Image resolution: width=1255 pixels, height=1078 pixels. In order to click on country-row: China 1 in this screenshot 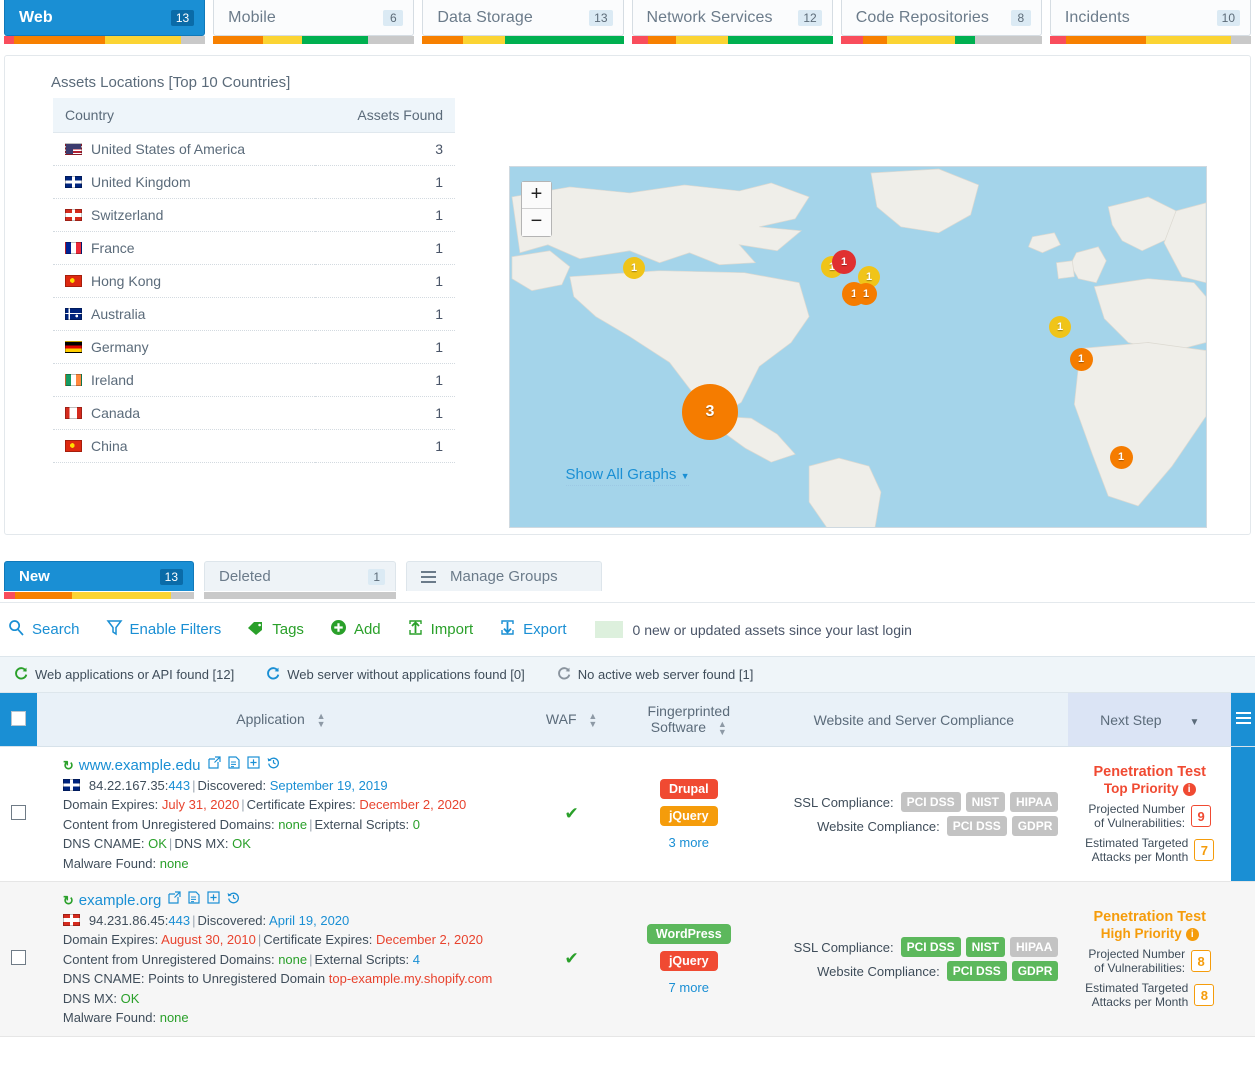, I will do `click(254, 446)`.